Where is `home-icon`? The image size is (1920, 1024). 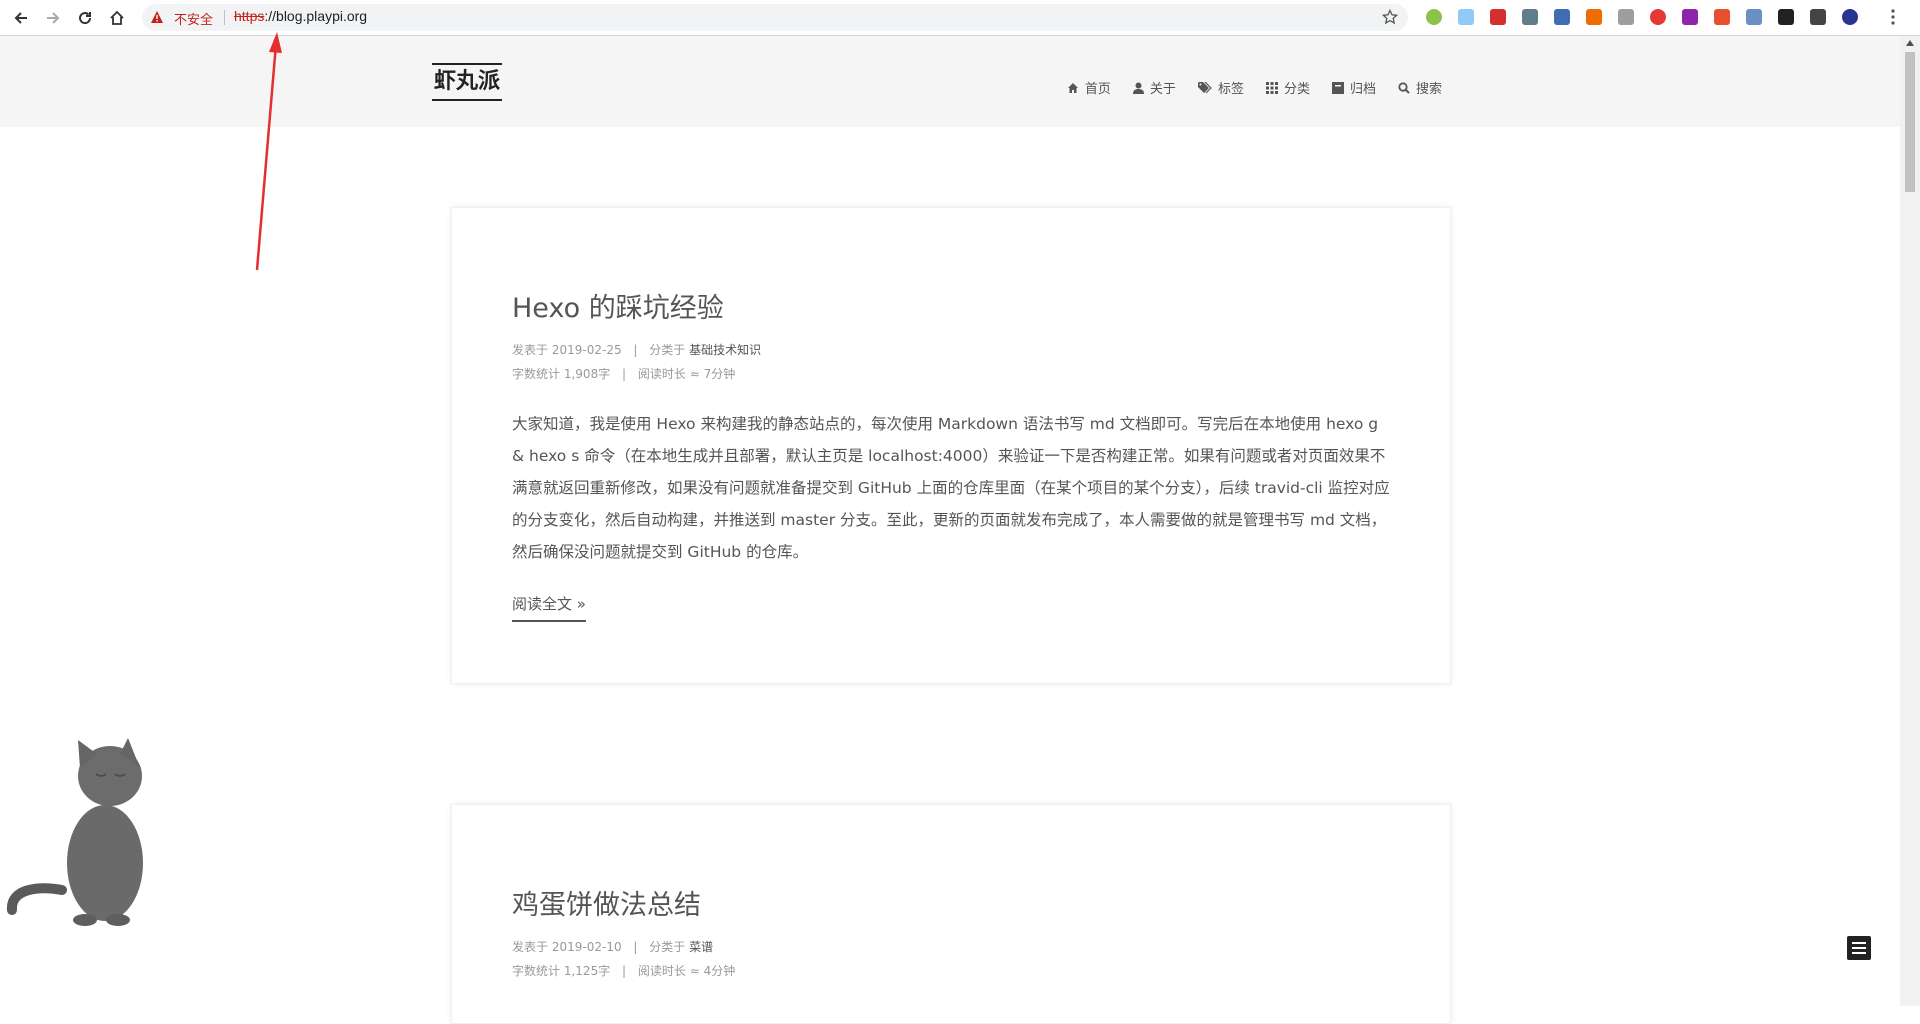
home-icon is located at coordinates (1072, 87).